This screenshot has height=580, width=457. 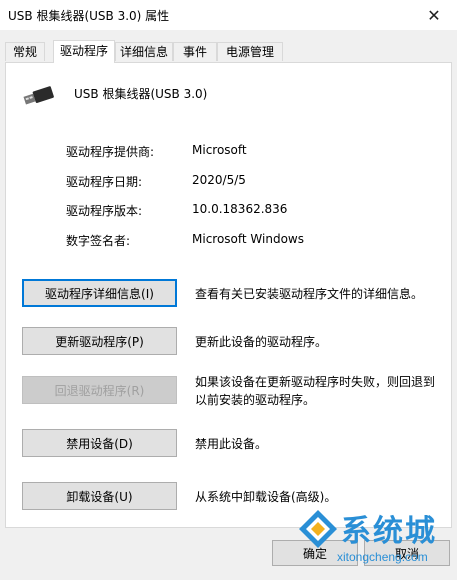 What do you see at coordinates (110, 152) in the screenshot?
I see `provider-label: 驱动程序提供商:` at bounding box center [110, 152].